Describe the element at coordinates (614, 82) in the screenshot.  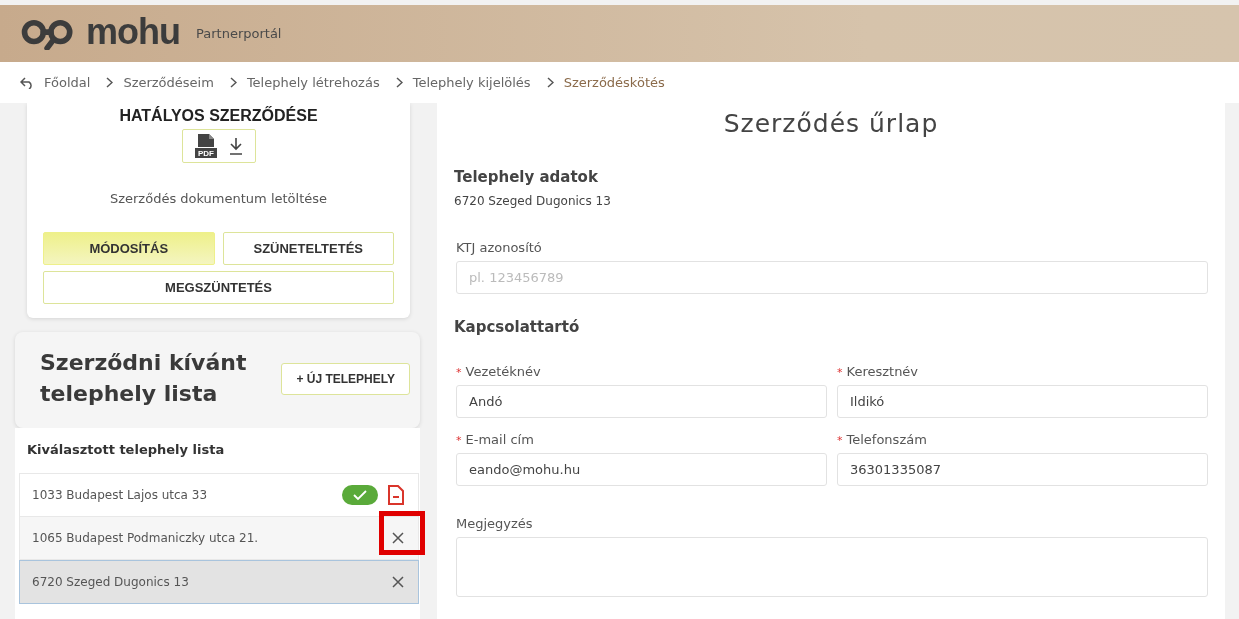
I see `breadcrumb-link: Szerződéskötés` at that location.